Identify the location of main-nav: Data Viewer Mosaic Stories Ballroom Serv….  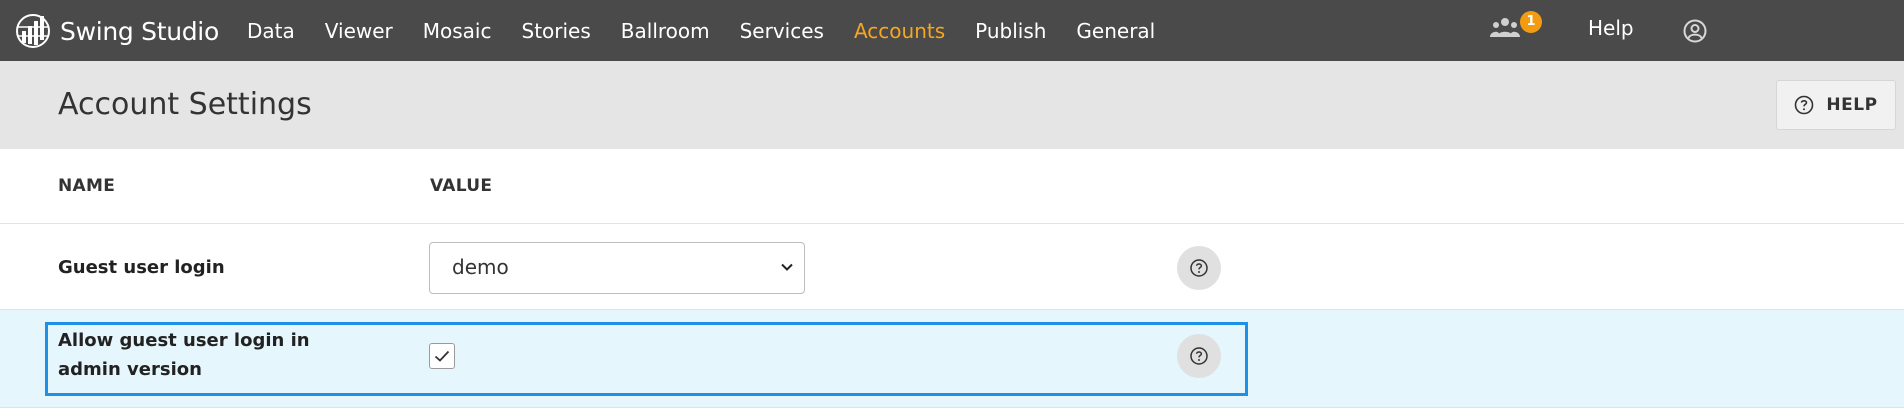
(701, 30).